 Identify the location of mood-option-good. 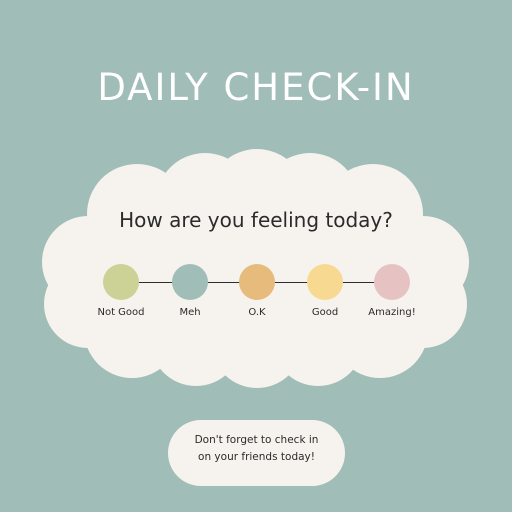
(325, 282).